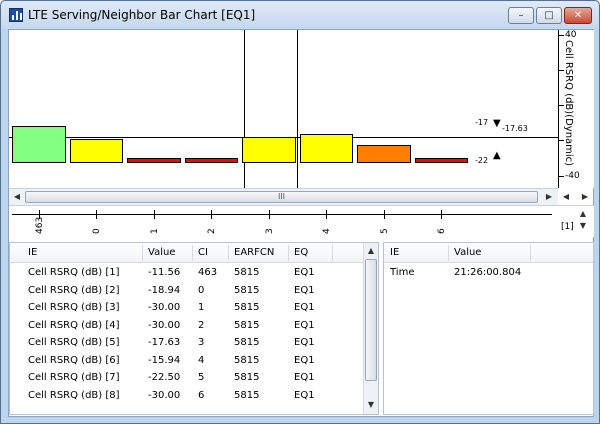 This screenshot has height=424, width=600. Describe the element at coordinates (488, 253) in the screenshot. I see `info-table-header: IE Value` at that location.